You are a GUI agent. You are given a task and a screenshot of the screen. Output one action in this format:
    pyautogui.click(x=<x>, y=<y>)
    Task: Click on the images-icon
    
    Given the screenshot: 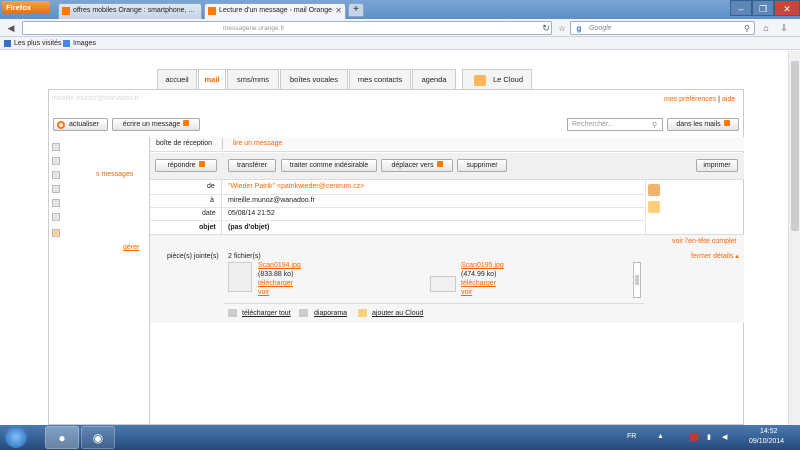 What is the action you would take?
    pyautogui.click(x=66, y=43)
    